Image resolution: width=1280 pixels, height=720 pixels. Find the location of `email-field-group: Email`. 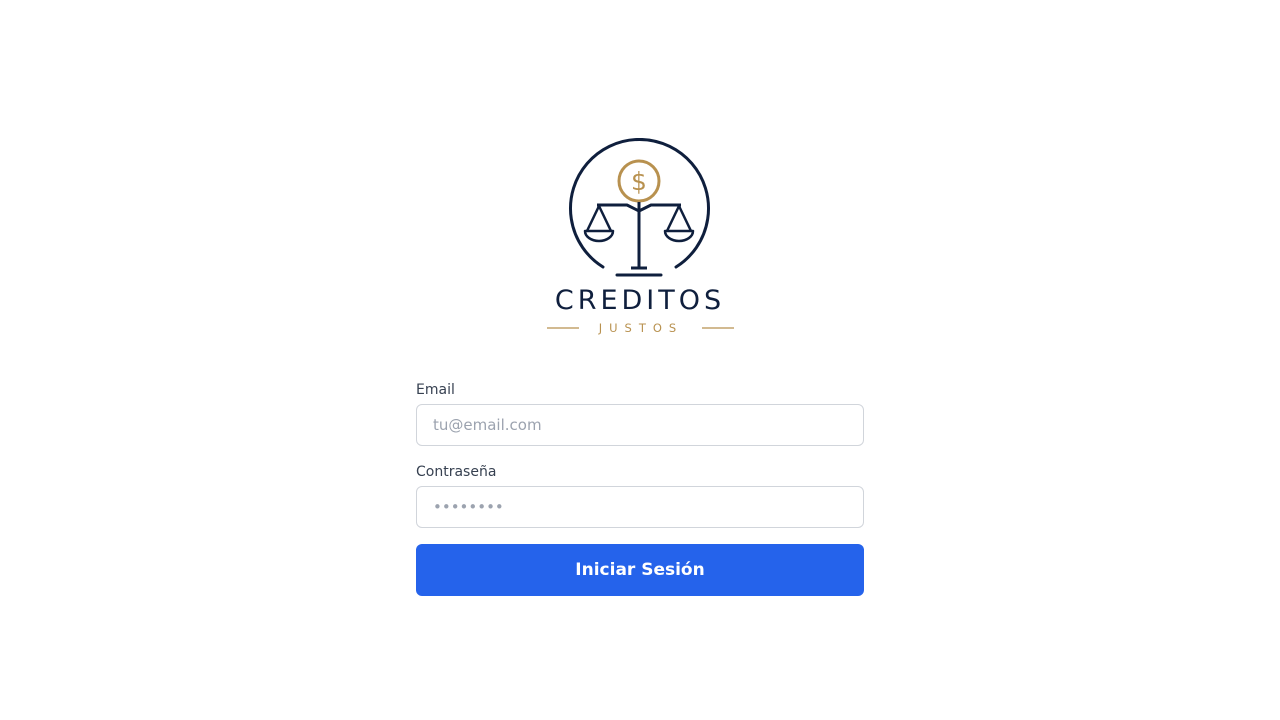

email-field-group: Email is located at coordinates (640, 413).